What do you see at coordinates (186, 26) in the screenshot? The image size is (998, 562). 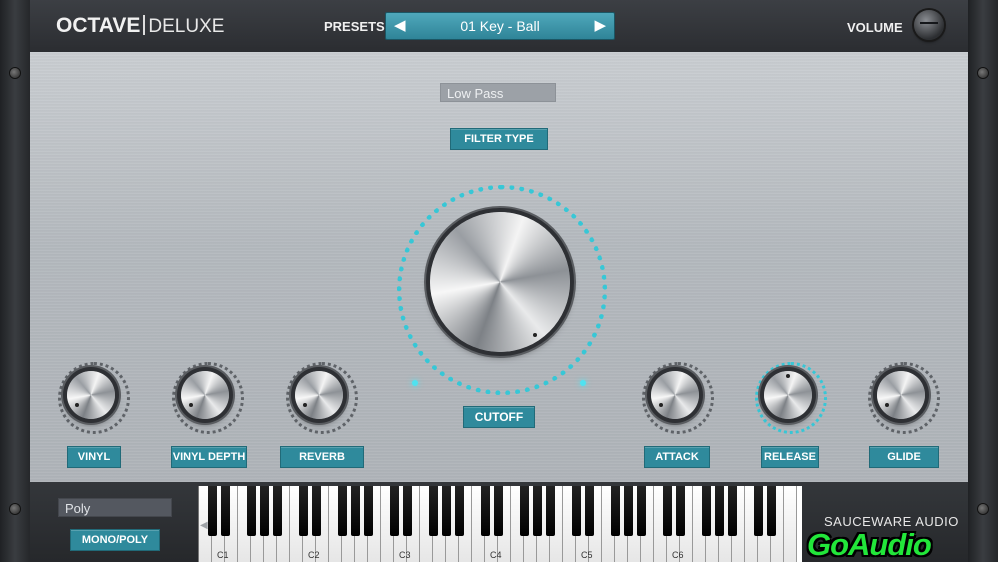 I see `logo-sub: DELUXE` at bounding box center [186, 26].